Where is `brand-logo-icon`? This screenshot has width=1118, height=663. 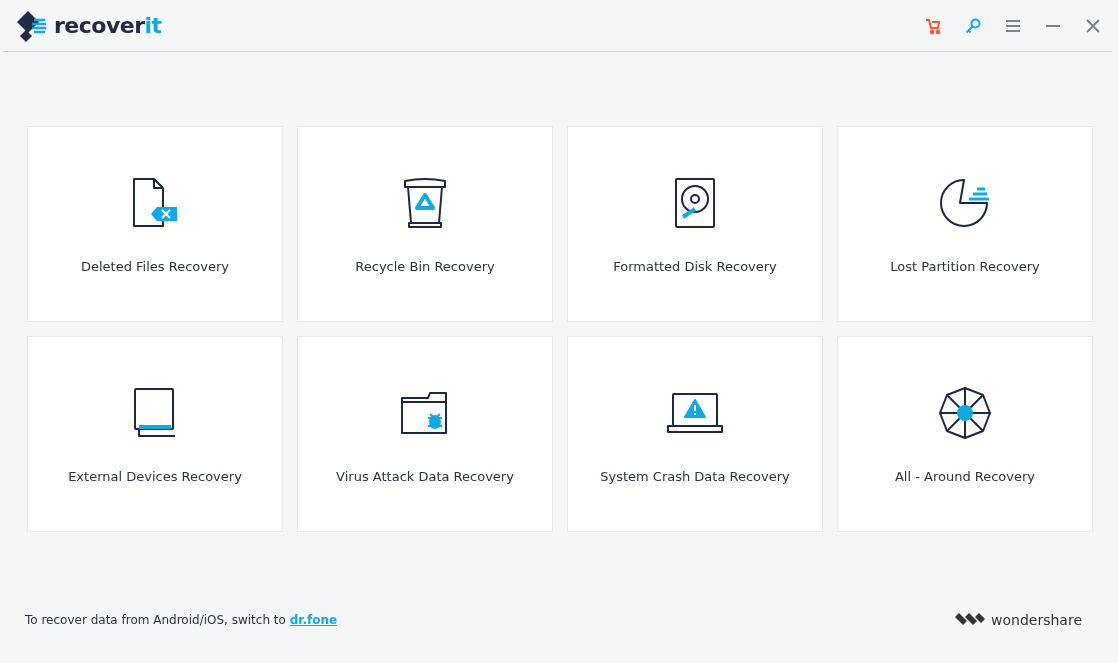
brand-logo-icon is located at coordinates (970, 620).